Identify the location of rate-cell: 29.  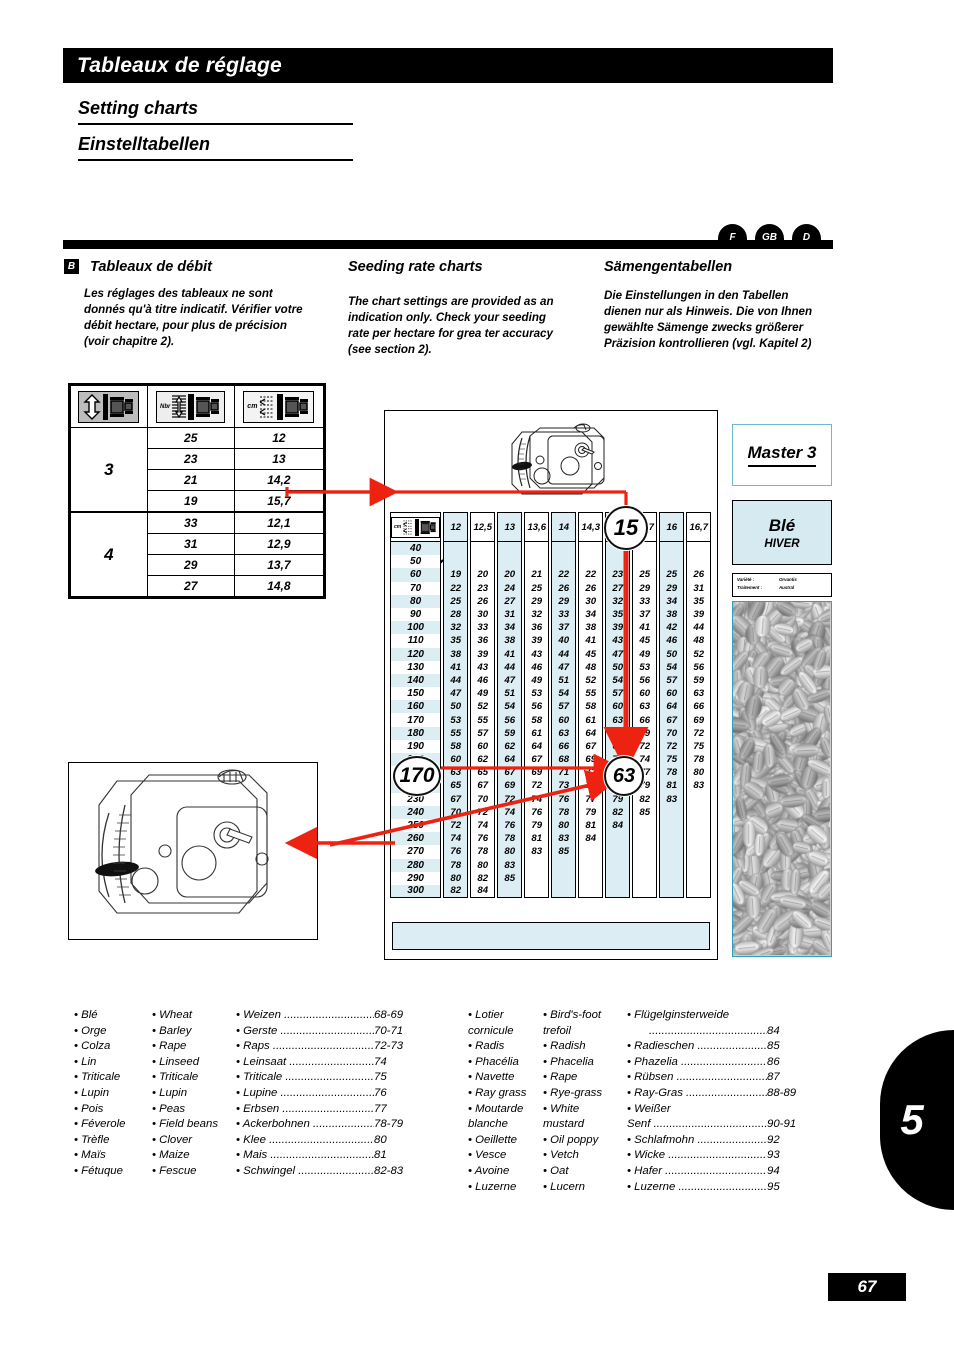
(564, 601).